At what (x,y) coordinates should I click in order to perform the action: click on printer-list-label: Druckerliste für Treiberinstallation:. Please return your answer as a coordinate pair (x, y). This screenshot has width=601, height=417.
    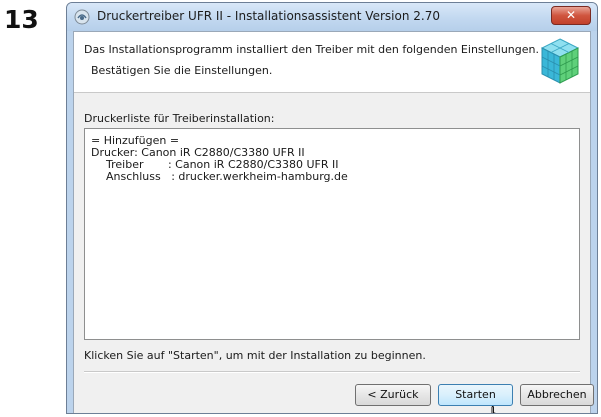
    Looking at the image, I should click on (179, 118).